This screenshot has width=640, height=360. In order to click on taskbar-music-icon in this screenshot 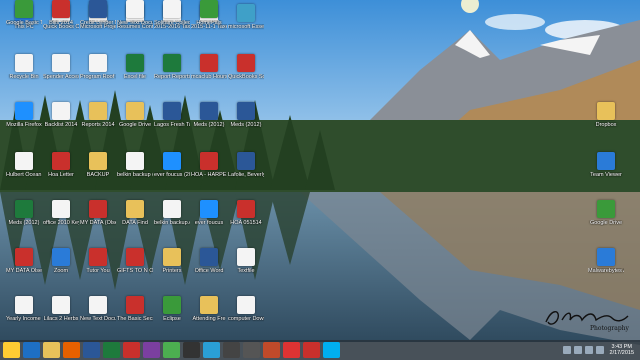, I will do `click(231, 350)`.